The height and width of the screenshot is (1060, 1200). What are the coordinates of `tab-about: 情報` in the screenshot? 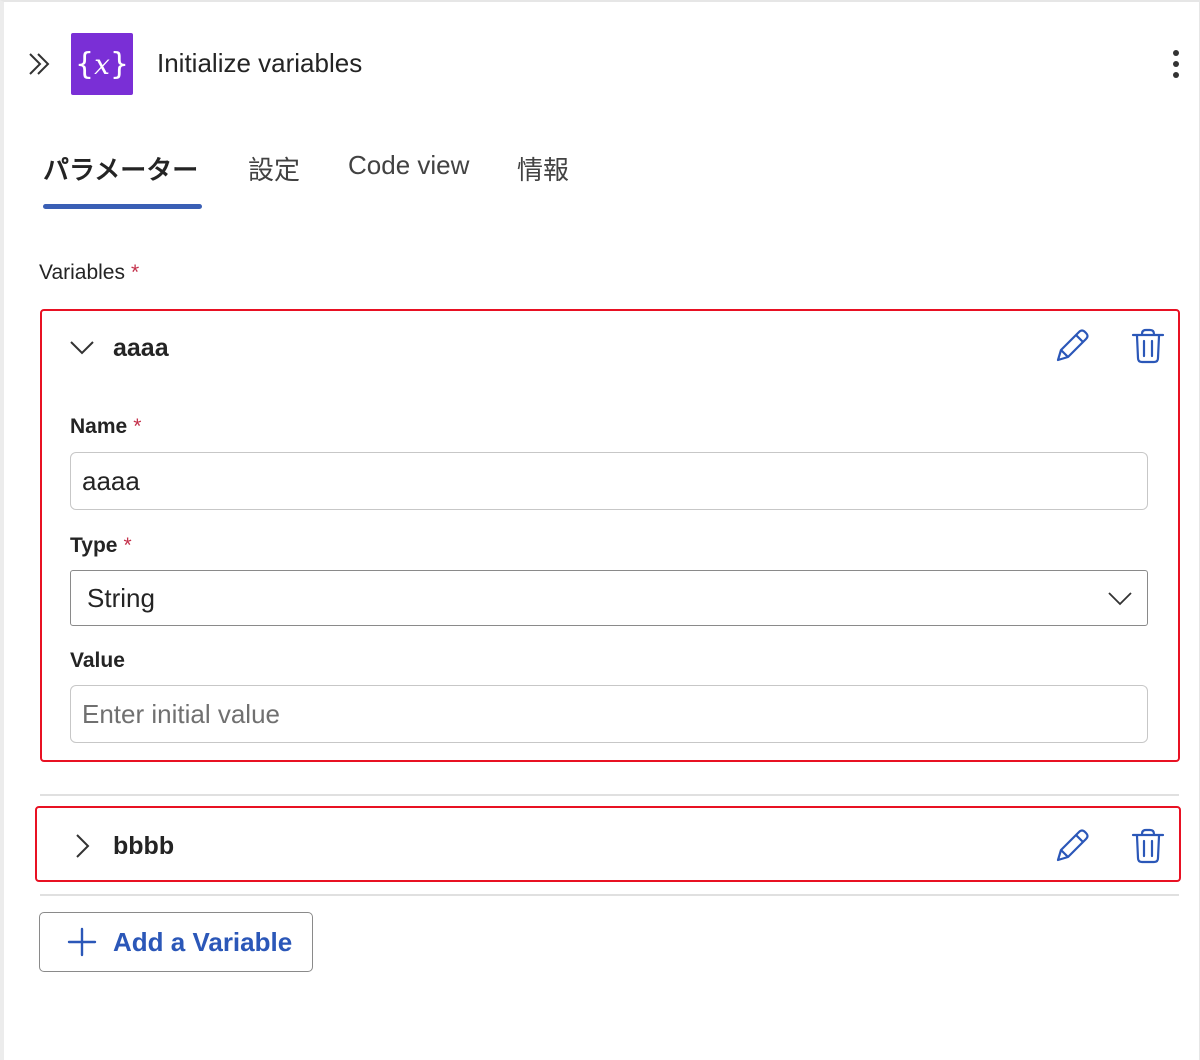 It's located at (543, 168).